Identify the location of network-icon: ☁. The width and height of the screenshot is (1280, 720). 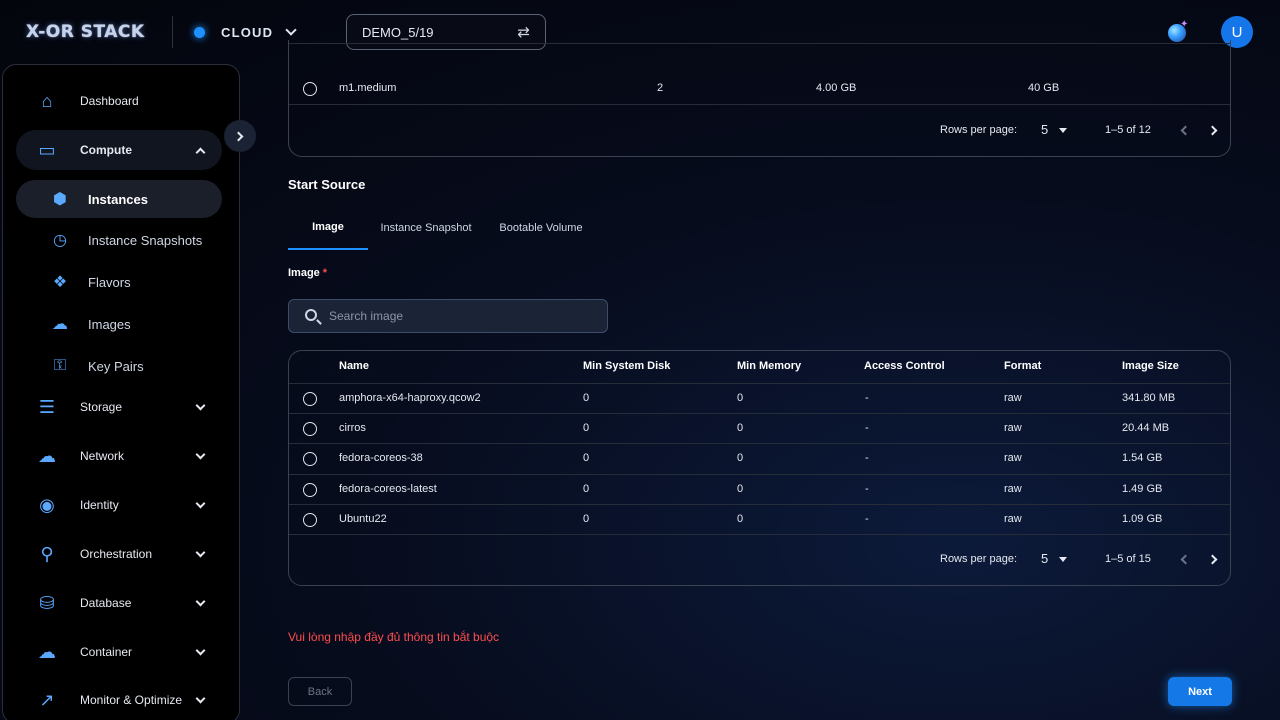
(47, 455).